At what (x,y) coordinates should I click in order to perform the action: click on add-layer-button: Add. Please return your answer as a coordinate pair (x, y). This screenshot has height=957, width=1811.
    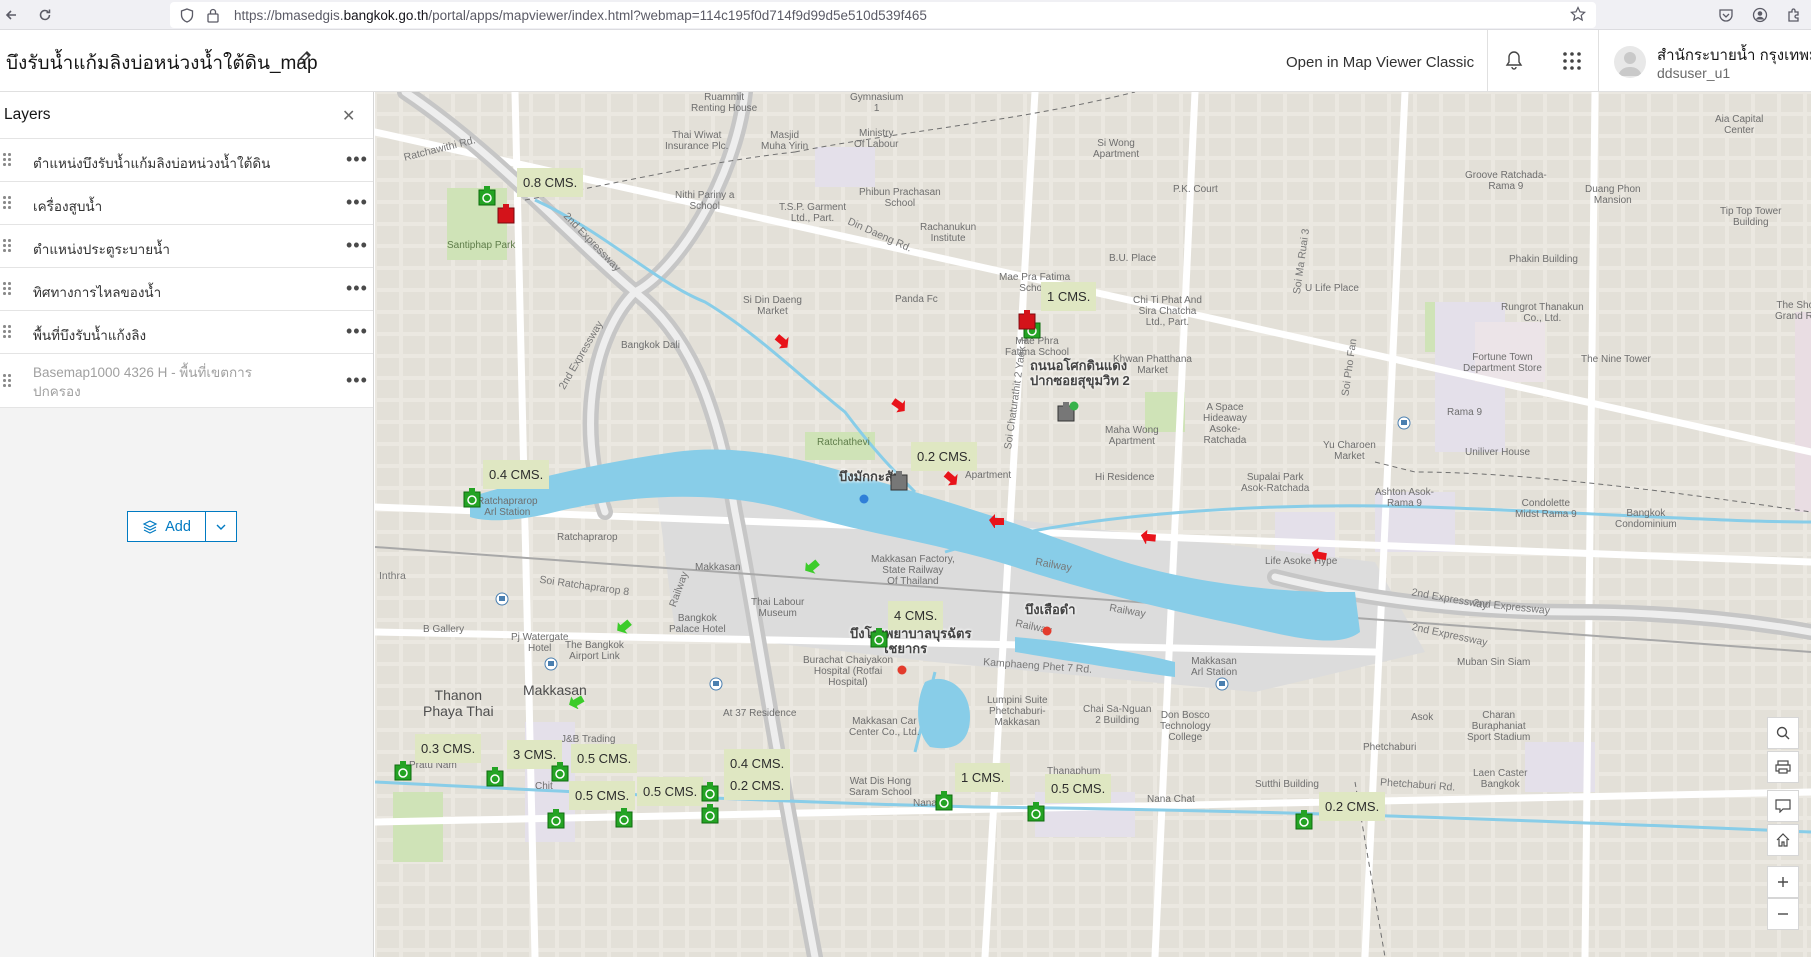
    Looking at the image, I should click on (166, 526).